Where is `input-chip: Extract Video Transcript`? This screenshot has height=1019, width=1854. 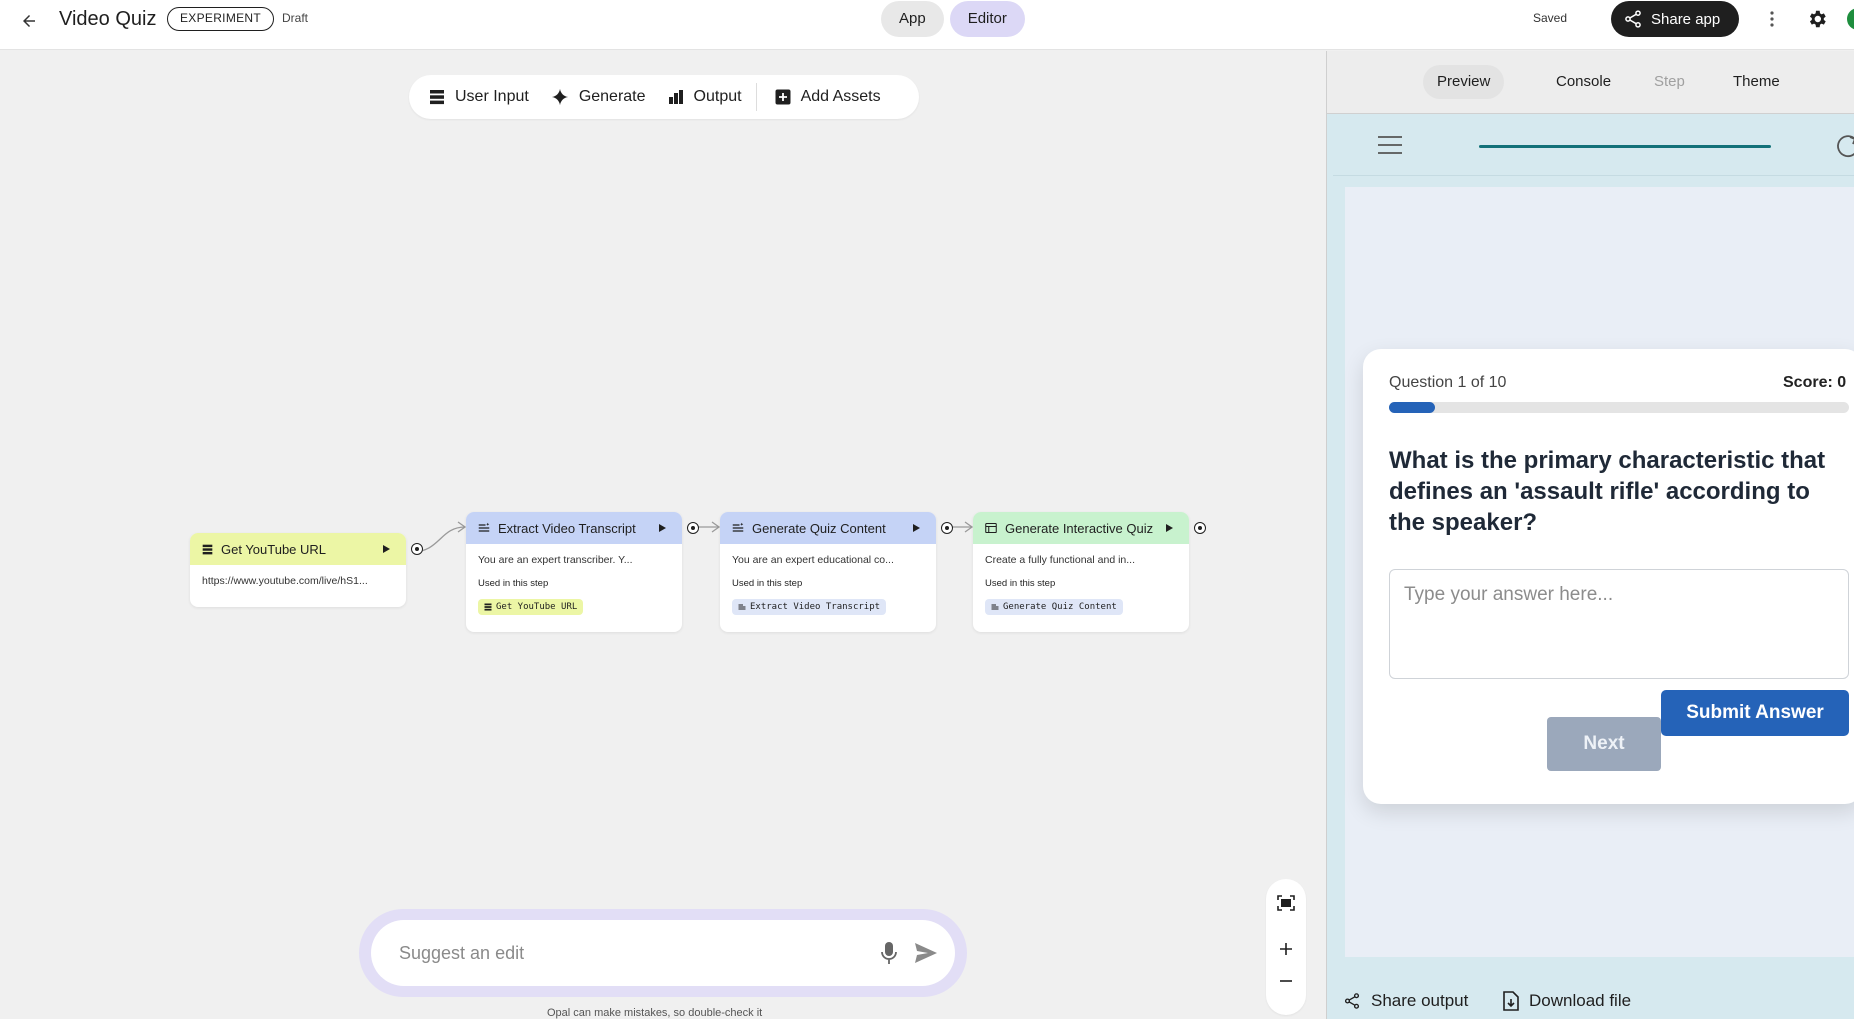
input-chip: Extract Video Transcript is located at coordinates (809, 607).